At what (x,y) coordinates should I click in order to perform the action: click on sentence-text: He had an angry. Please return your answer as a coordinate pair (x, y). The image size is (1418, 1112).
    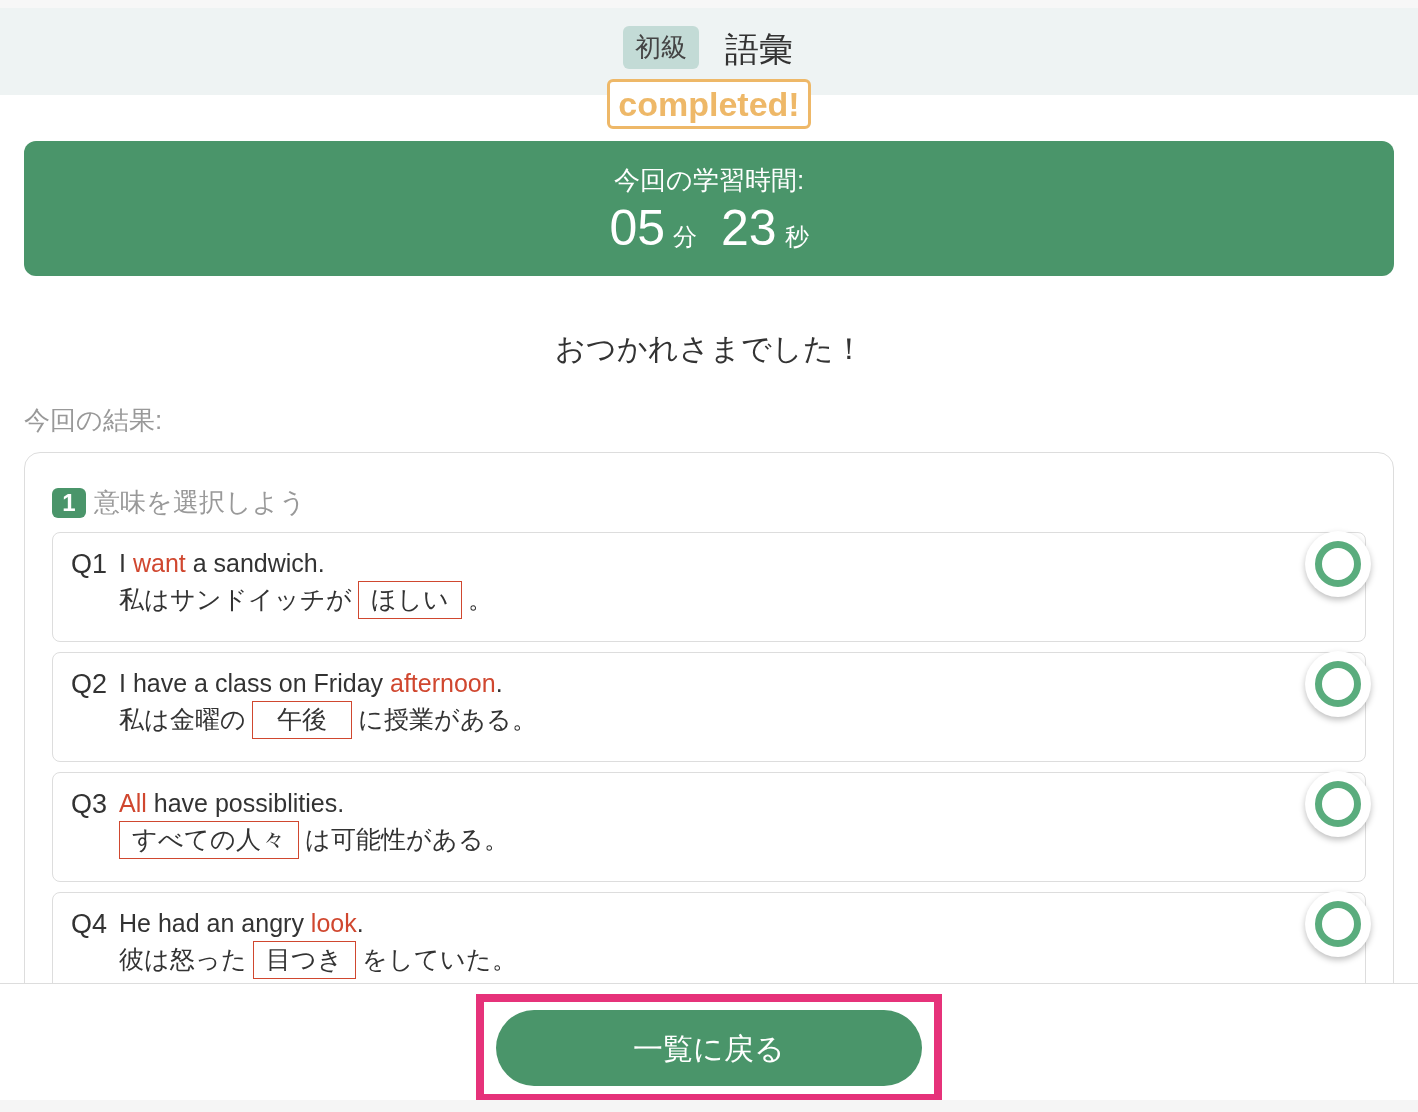
    Looking at the image, I should click on (212, 924).